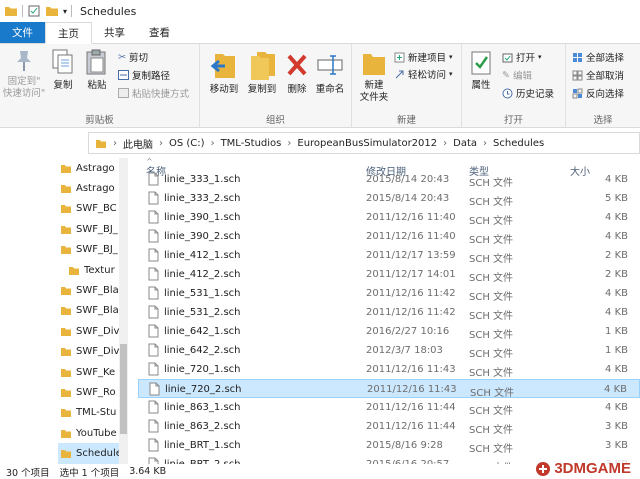 The width and height of the screenshot is (640, 479). Describe the element at coordinates (93, 270) in the screenshot. I see `nav-item: Textur` at that location.